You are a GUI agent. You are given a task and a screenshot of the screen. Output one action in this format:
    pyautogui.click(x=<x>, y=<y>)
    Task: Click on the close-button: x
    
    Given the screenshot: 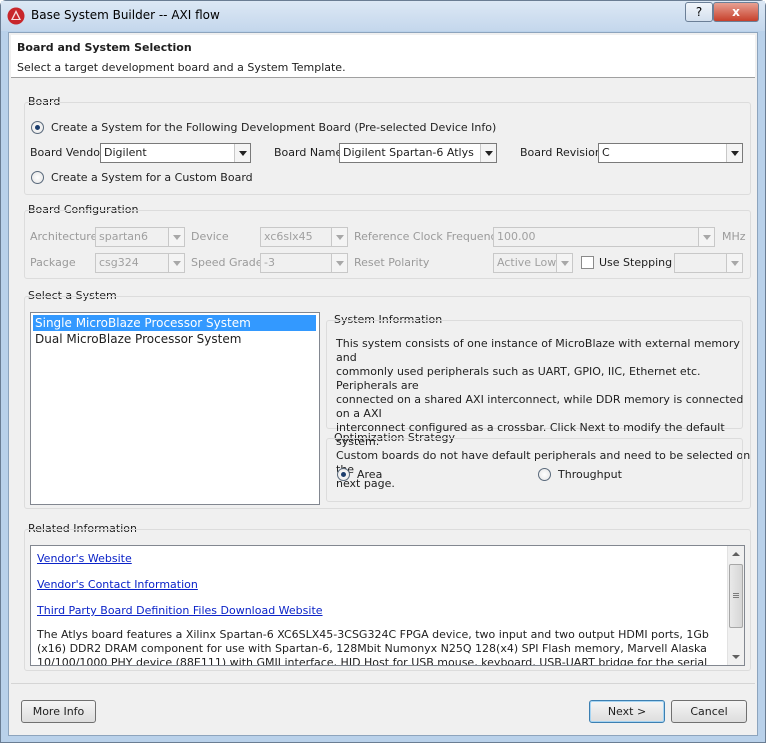 What is the action you would take?
    pyautogui.click(x=736, y=12)
    